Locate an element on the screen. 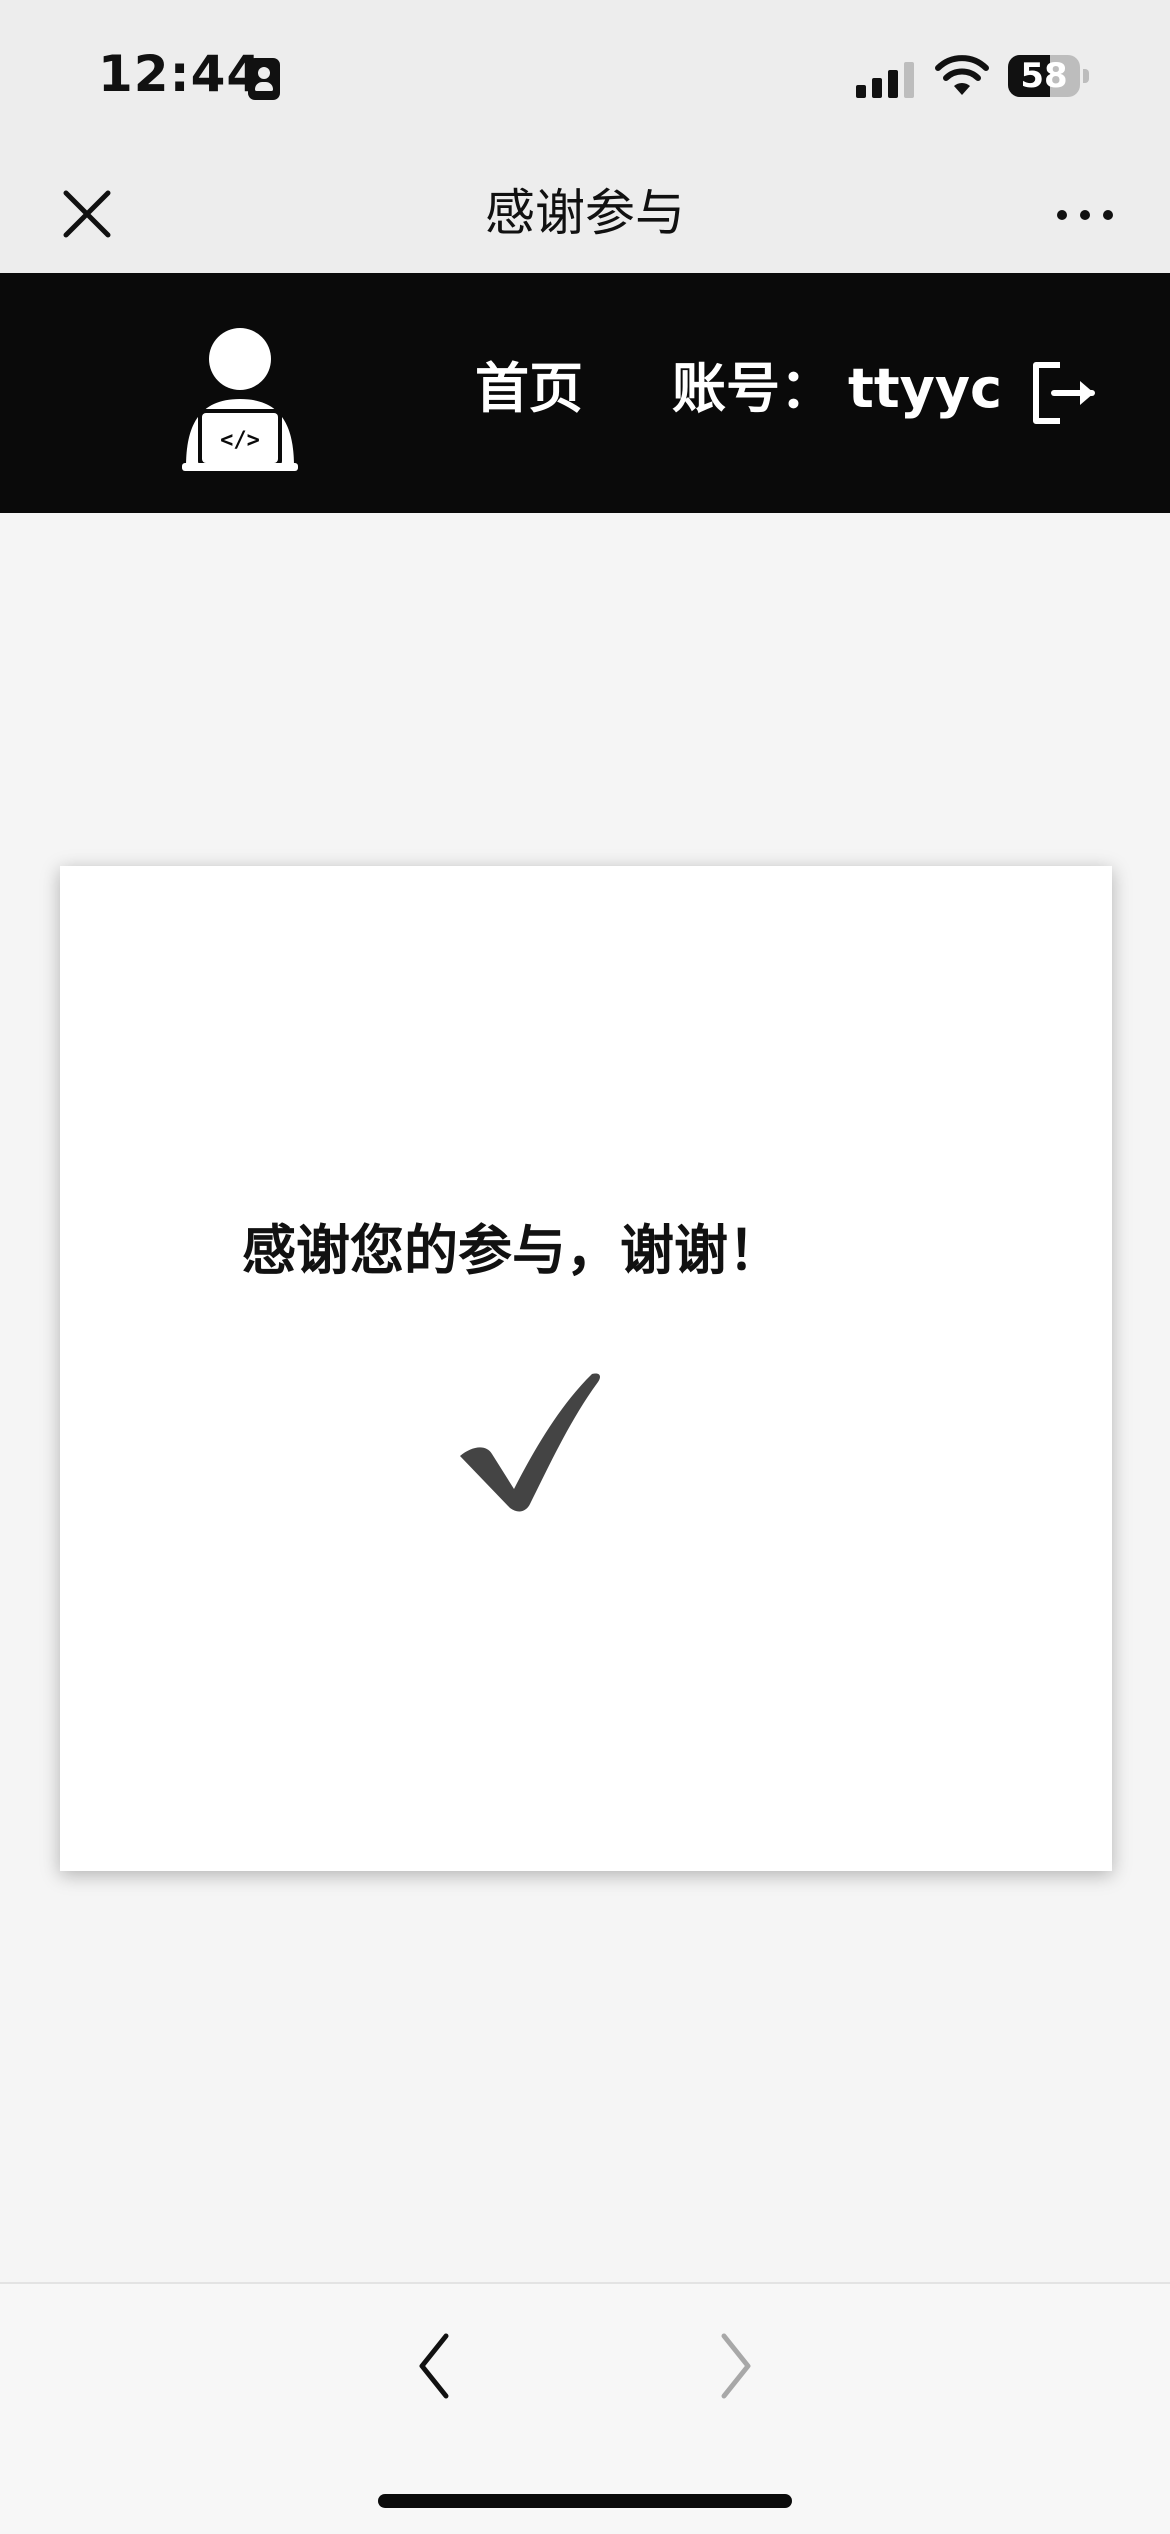 This screenshot has height=2534, width=1170. status-time: 12:44 is located at coordinates (180, 74).